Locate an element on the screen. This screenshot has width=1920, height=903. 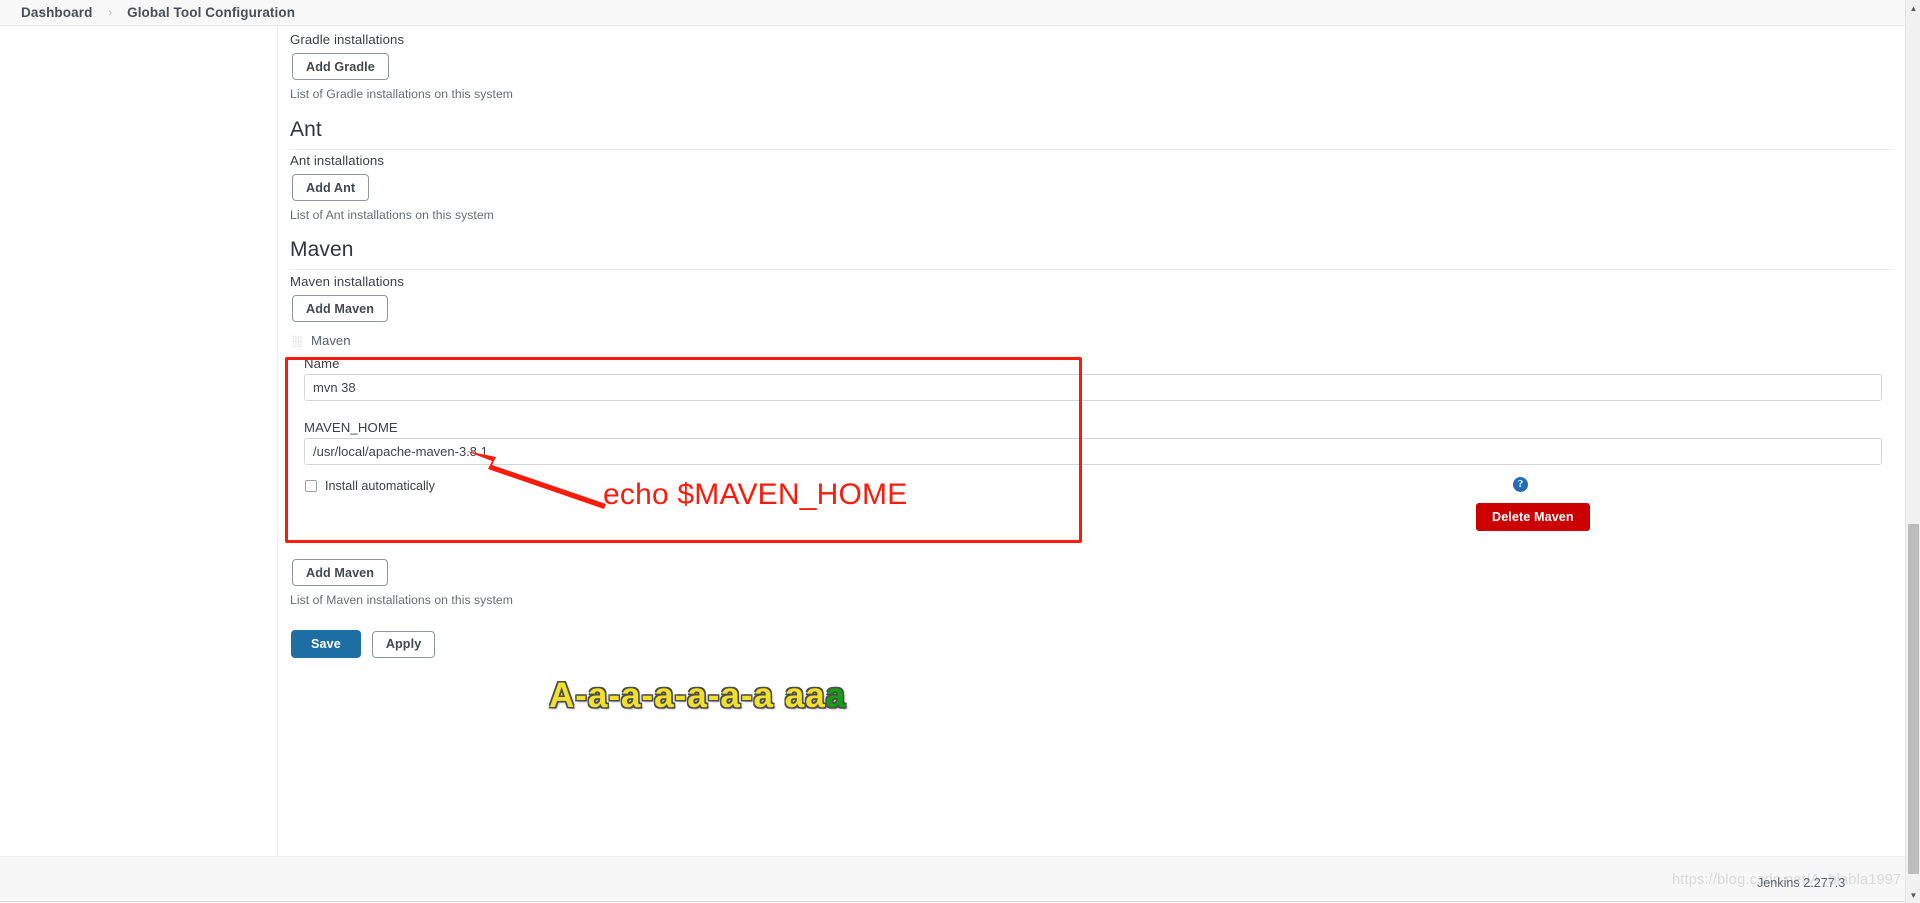
yellow-watermark-tail: a is located at coordinates (836, 695).